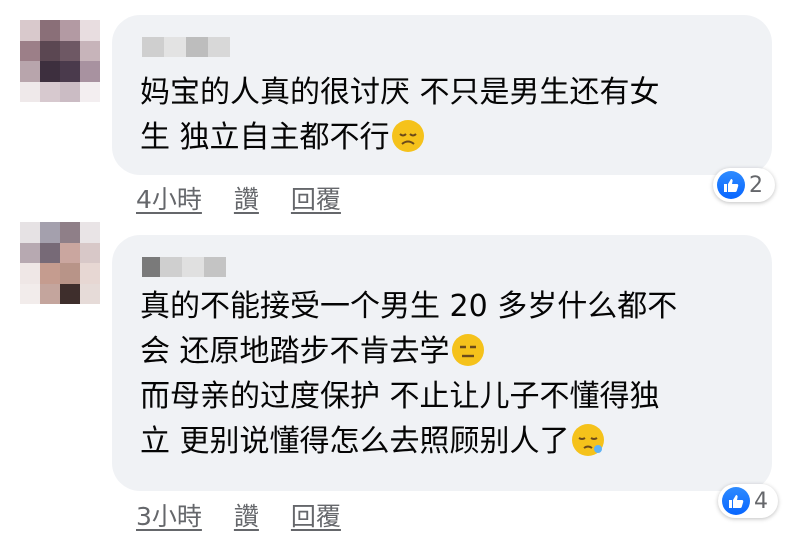 The width and height of the screenshot is (800, 535). I want to click on reaction-count: 4, so click(761, 501).